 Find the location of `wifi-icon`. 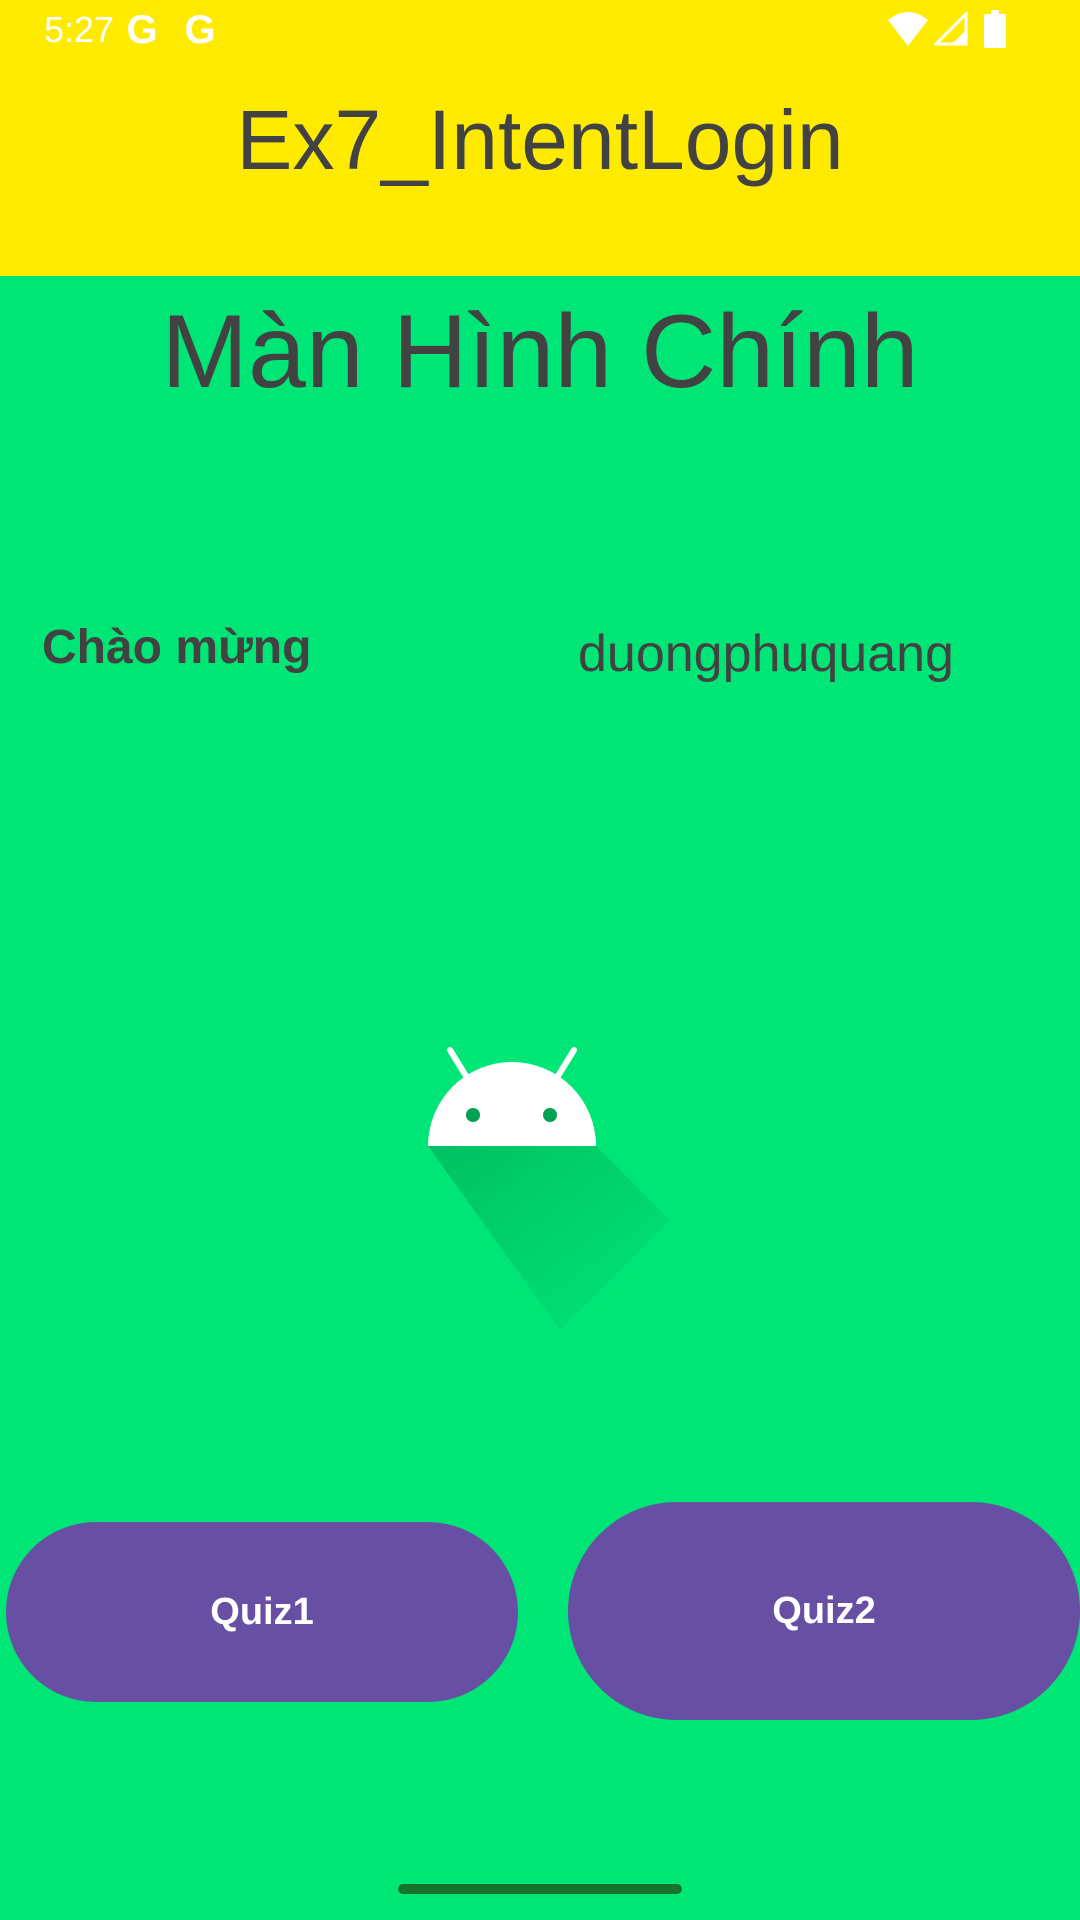

wifi-icon is located at coordinates (908, 29).